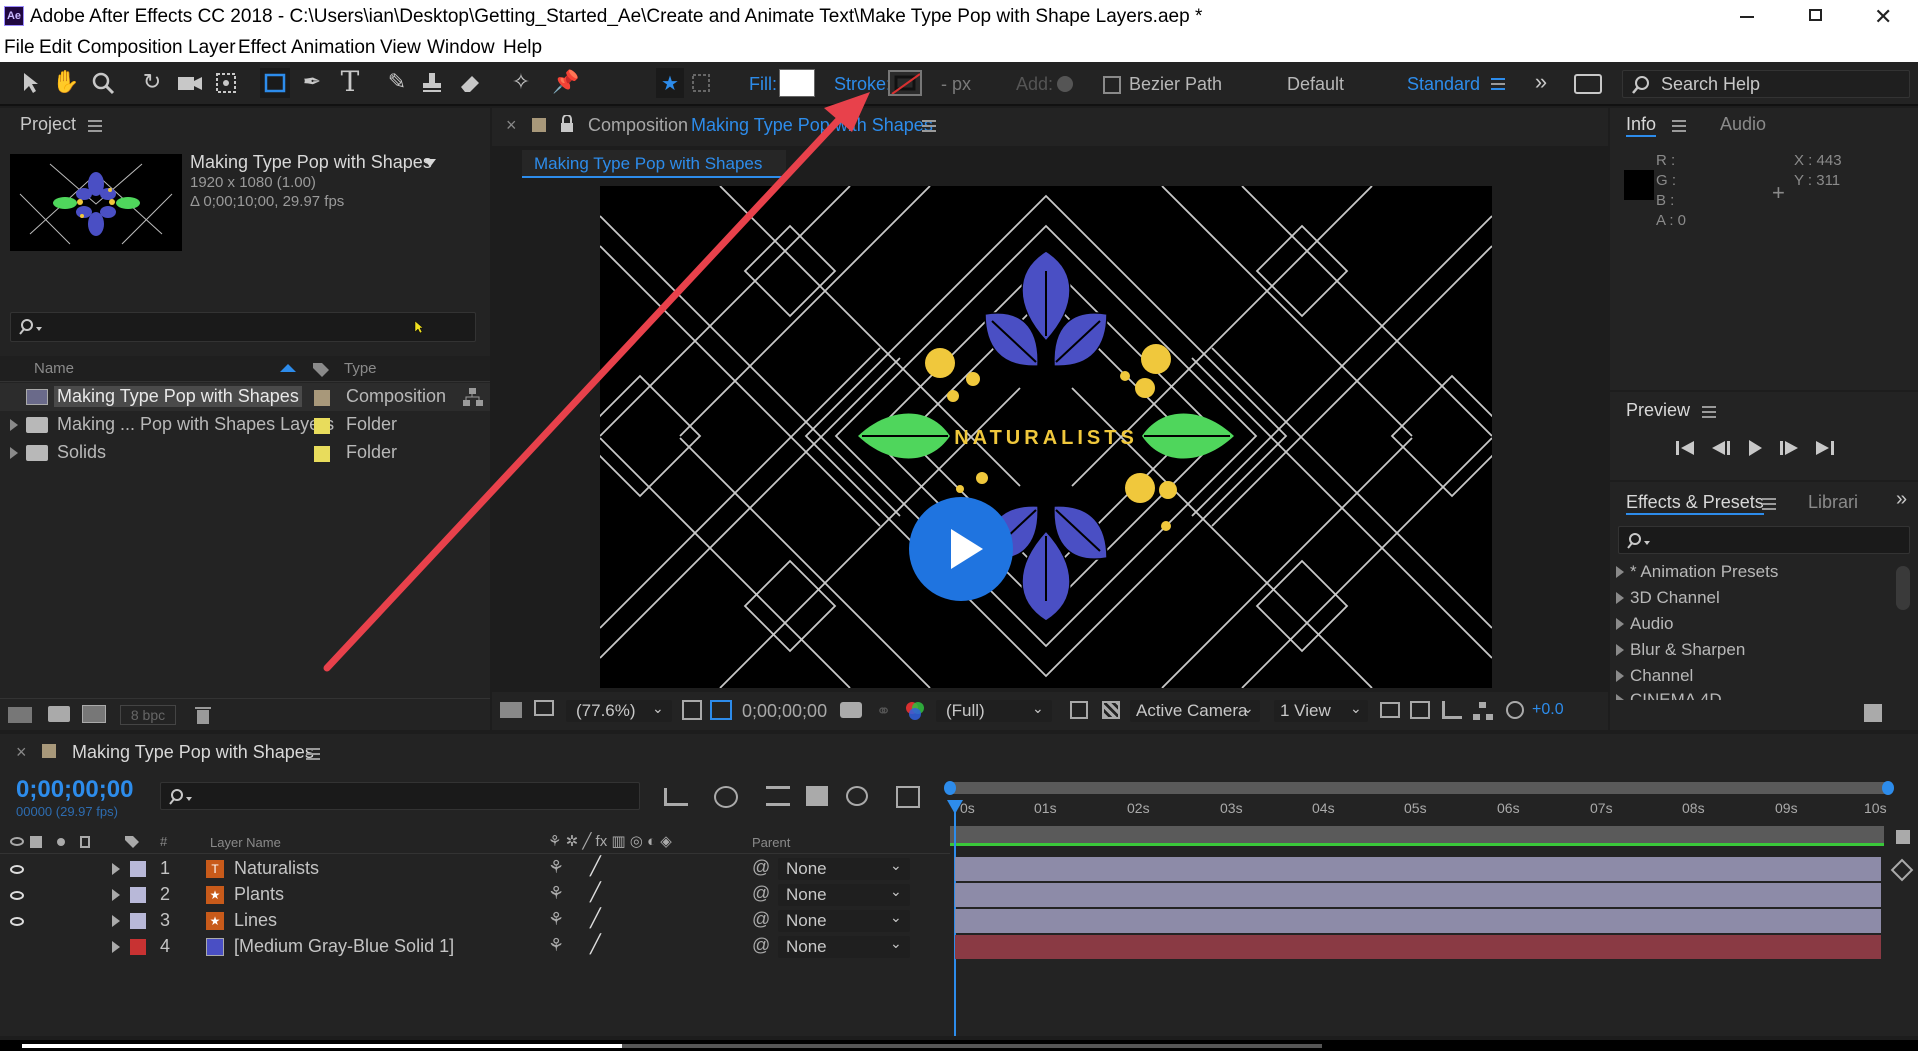  Describe the element at coordinates (994, 711) in the screenshot. I see `resolution-dropdown: (Full) ⌄` at that location.